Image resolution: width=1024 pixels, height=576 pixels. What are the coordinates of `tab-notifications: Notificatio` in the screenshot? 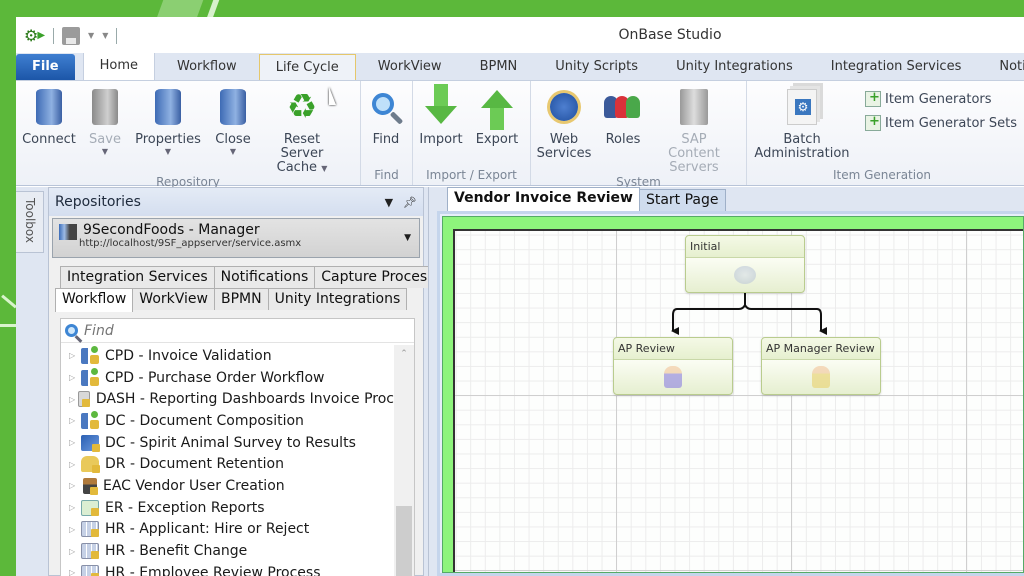 It's located at (1003, 67).